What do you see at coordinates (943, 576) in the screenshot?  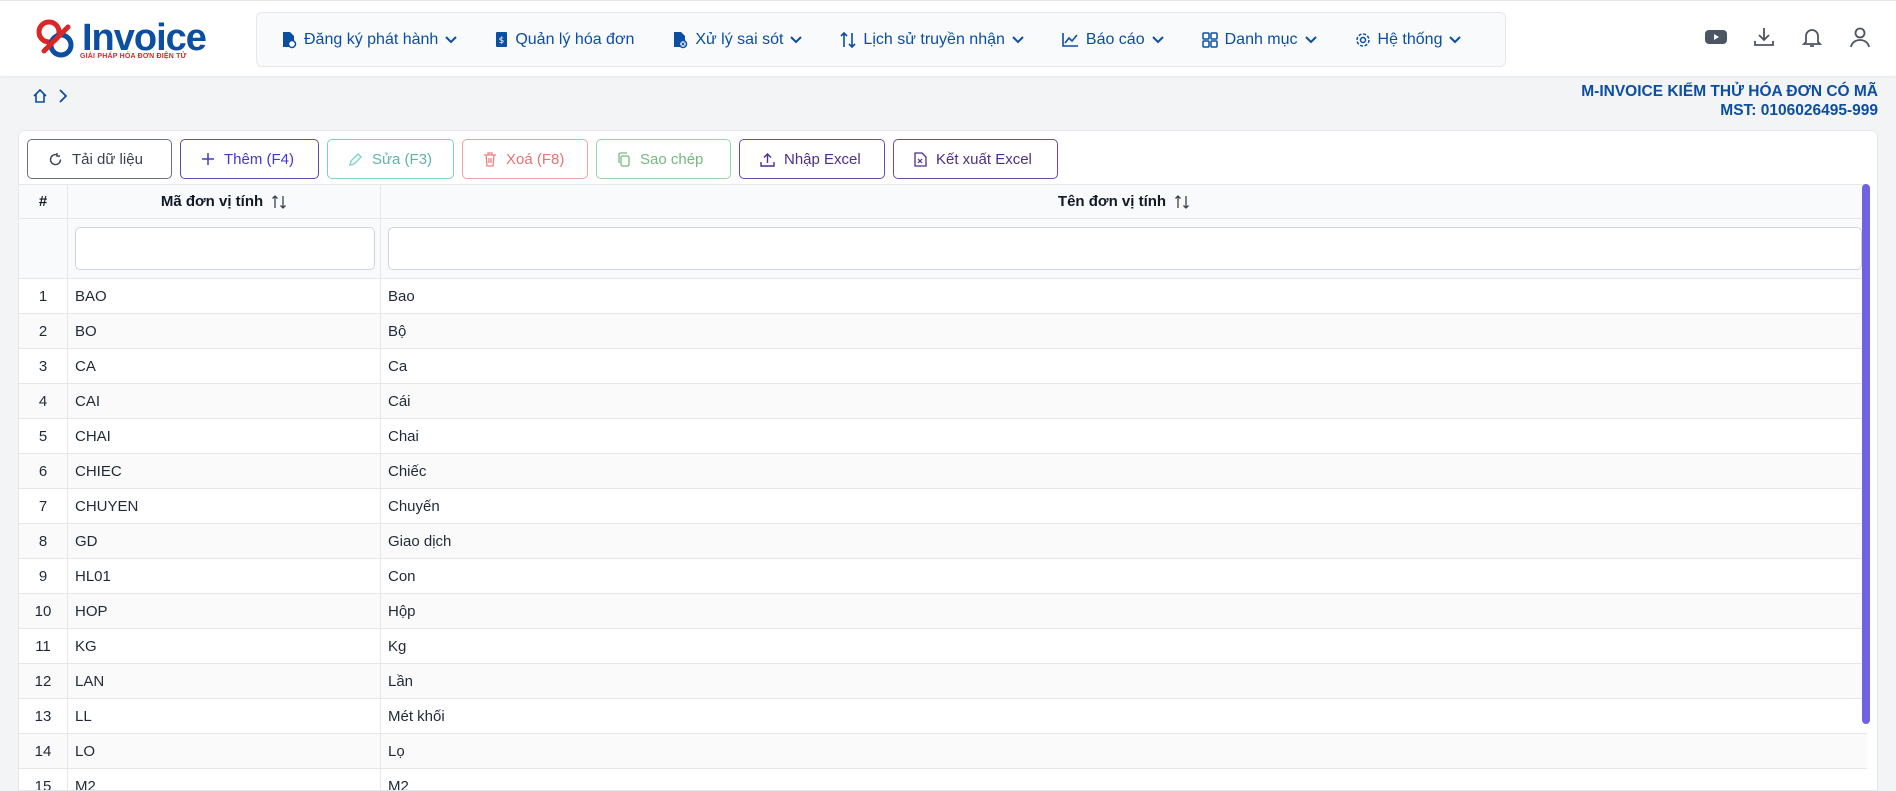 I see `table-row: 9 HL01 Con` at bounding box center [943, 576].